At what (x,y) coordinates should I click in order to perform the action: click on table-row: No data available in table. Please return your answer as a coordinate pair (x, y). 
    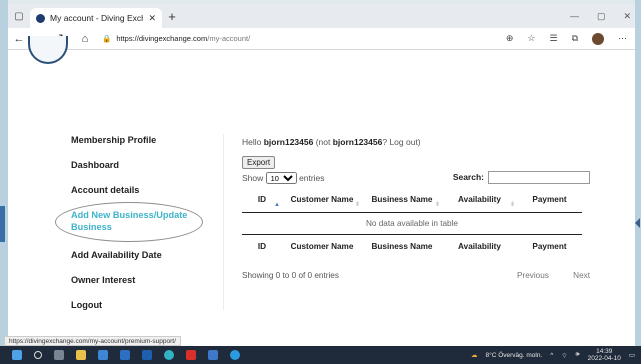
    Looking at the image, I should click on (412, 224).